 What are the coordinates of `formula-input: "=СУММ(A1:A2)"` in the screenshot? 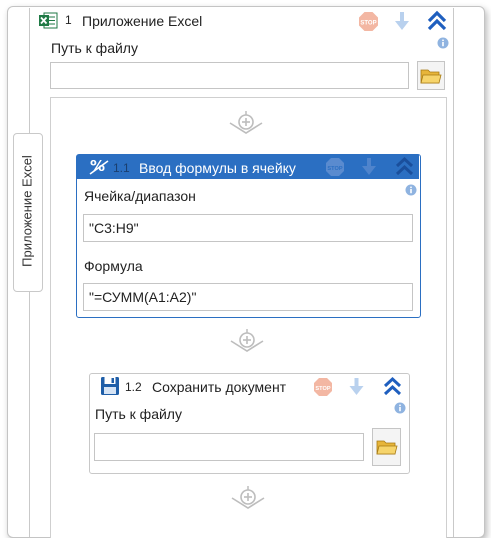 It's located at (248, 297).